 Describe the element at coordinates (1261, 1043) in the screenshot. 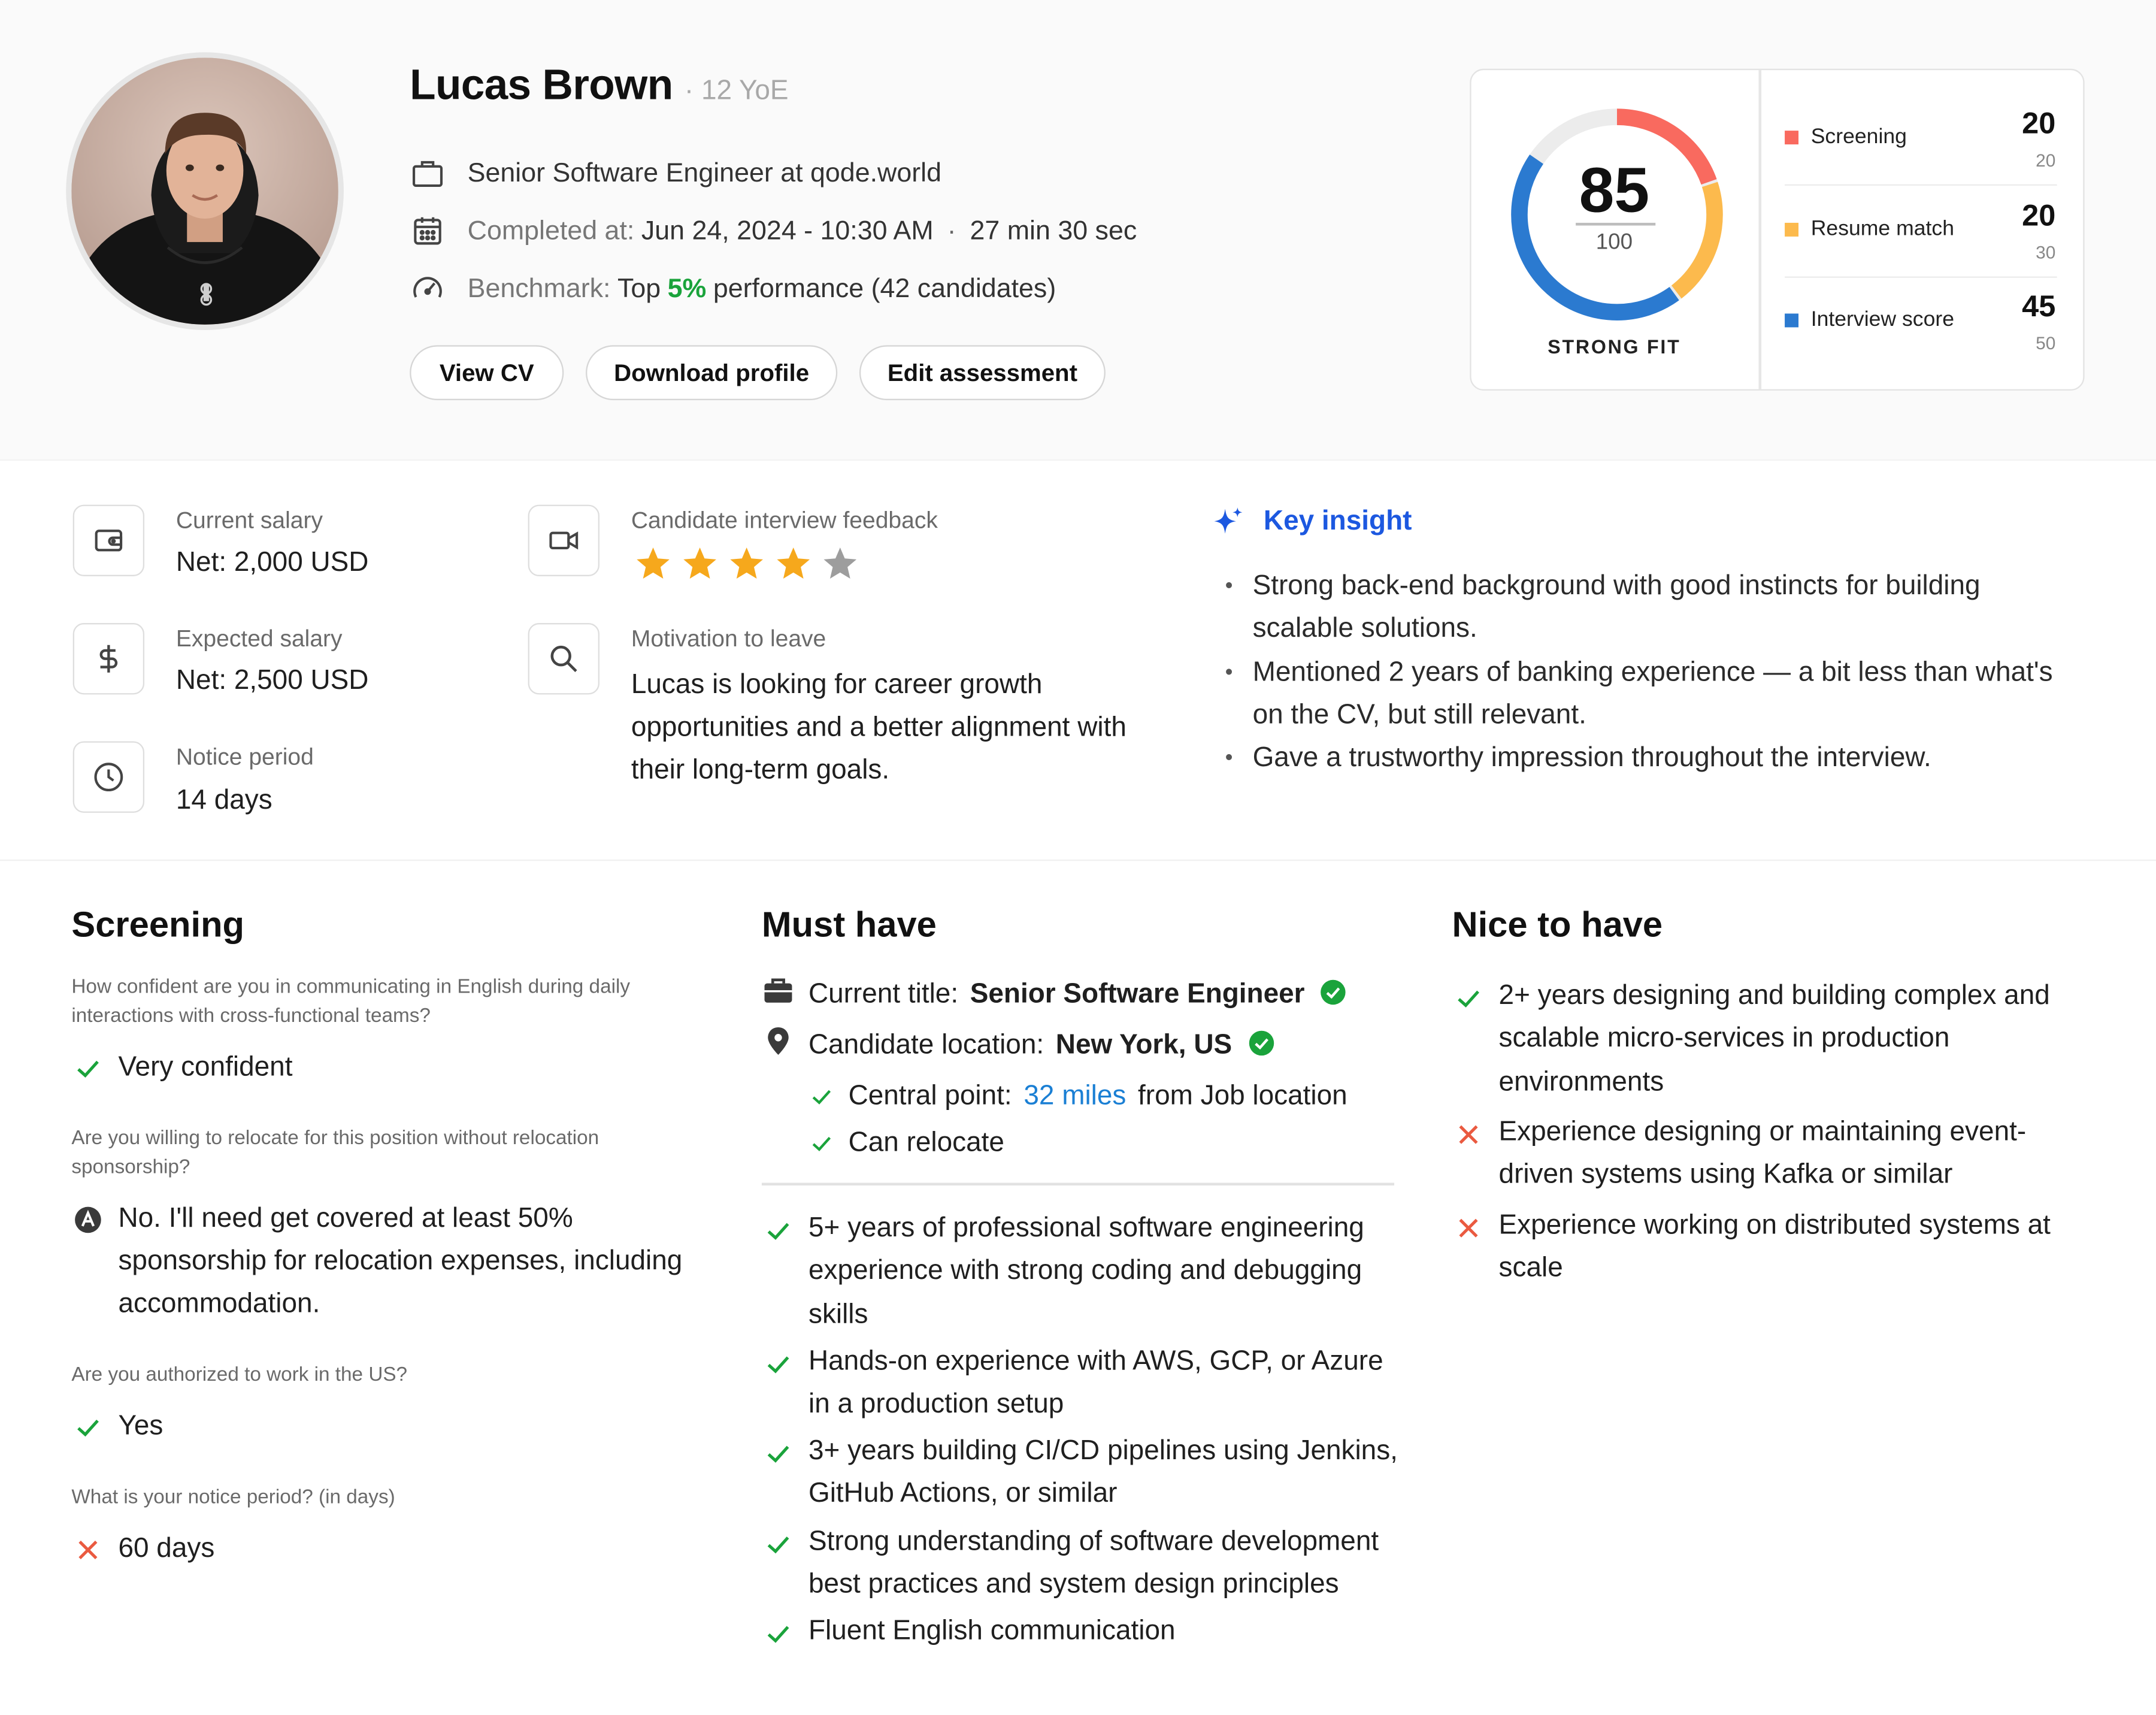

I see `verified-check-icon` at that location.